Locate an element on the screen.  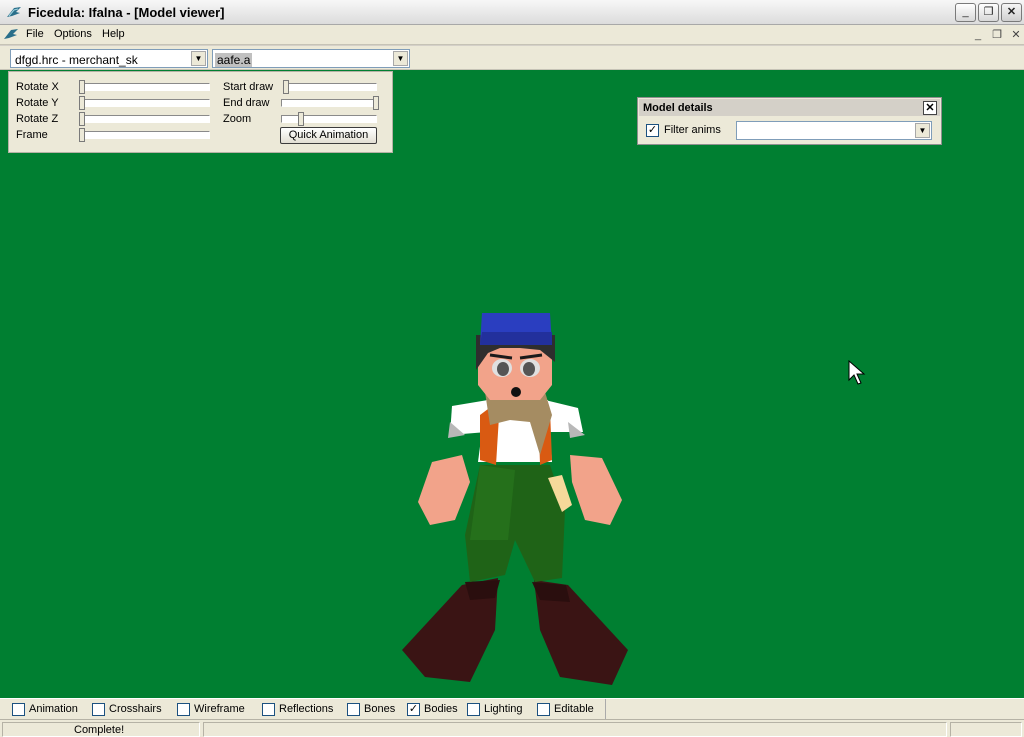
animation-combo-value: aafe.a is located at coordinates (234, 60).